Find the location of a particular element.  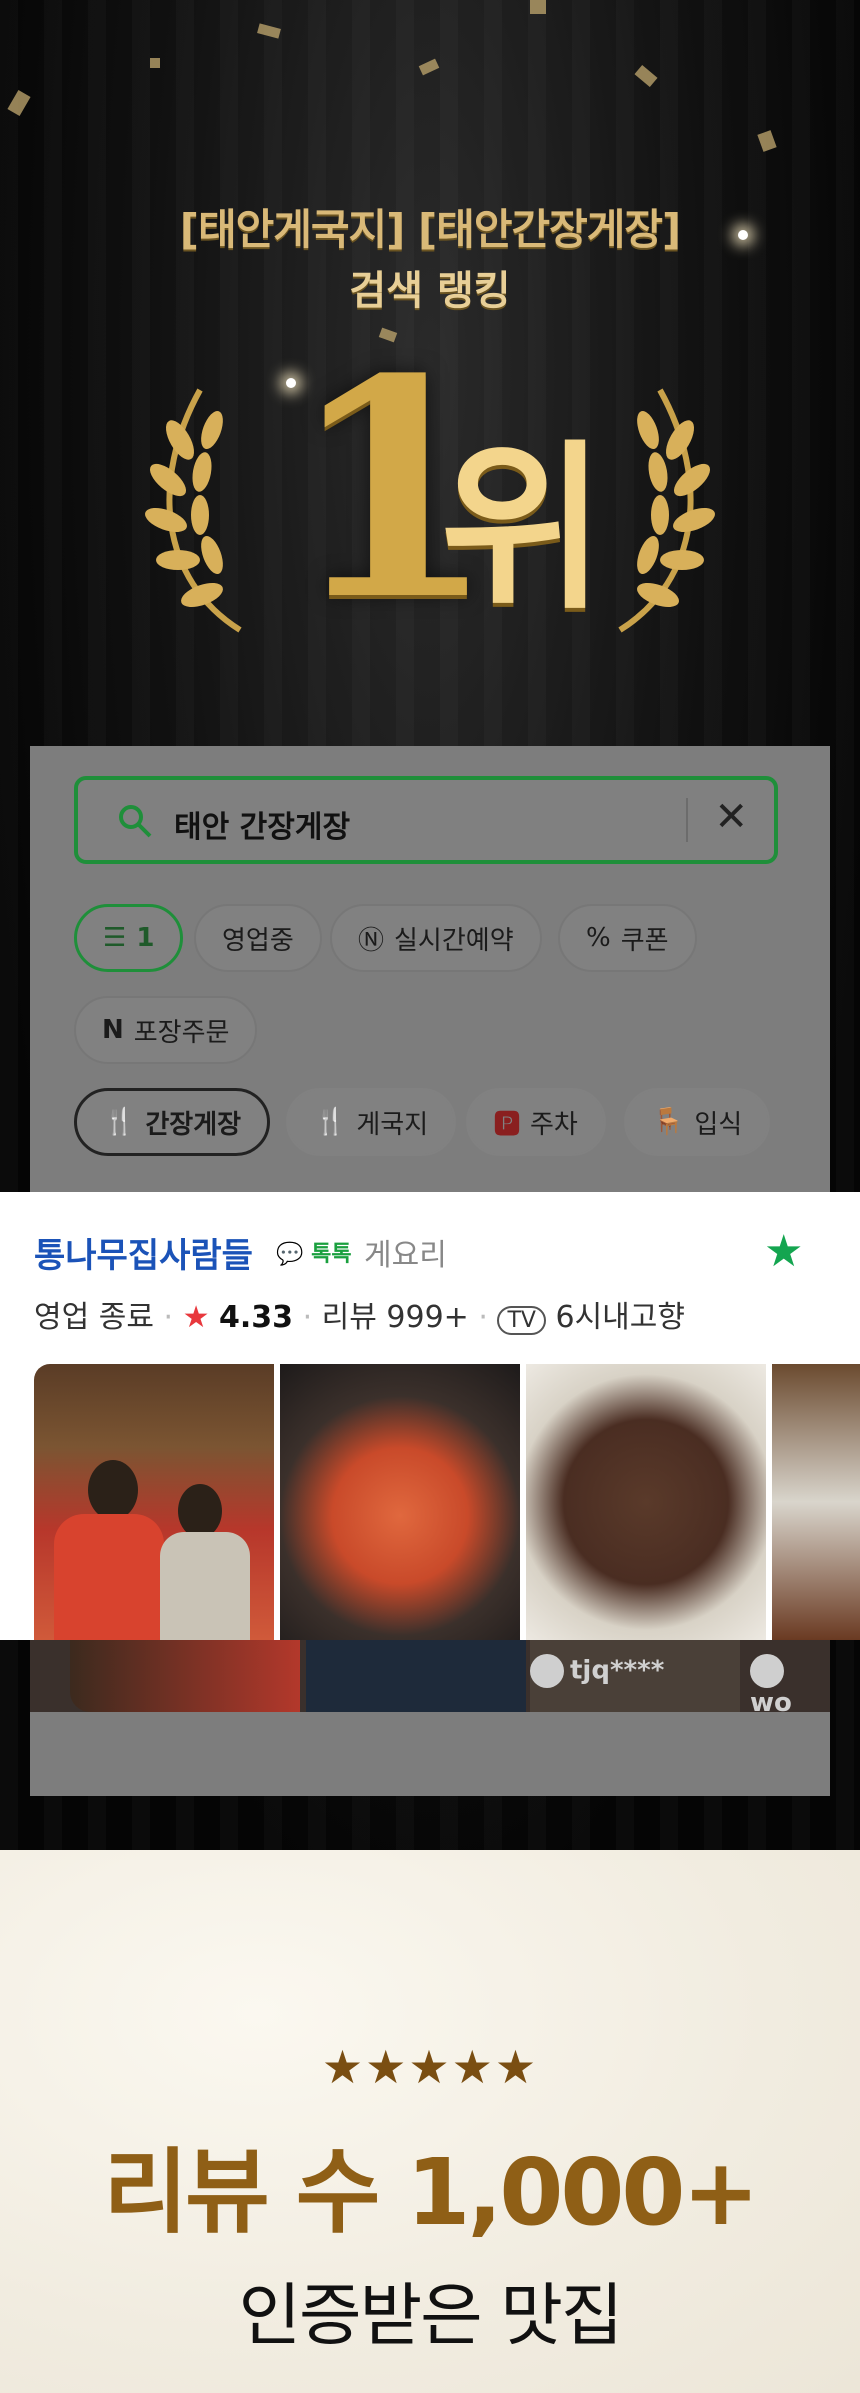

shop-category: 게요리 is located at coordinates (405, 1255).